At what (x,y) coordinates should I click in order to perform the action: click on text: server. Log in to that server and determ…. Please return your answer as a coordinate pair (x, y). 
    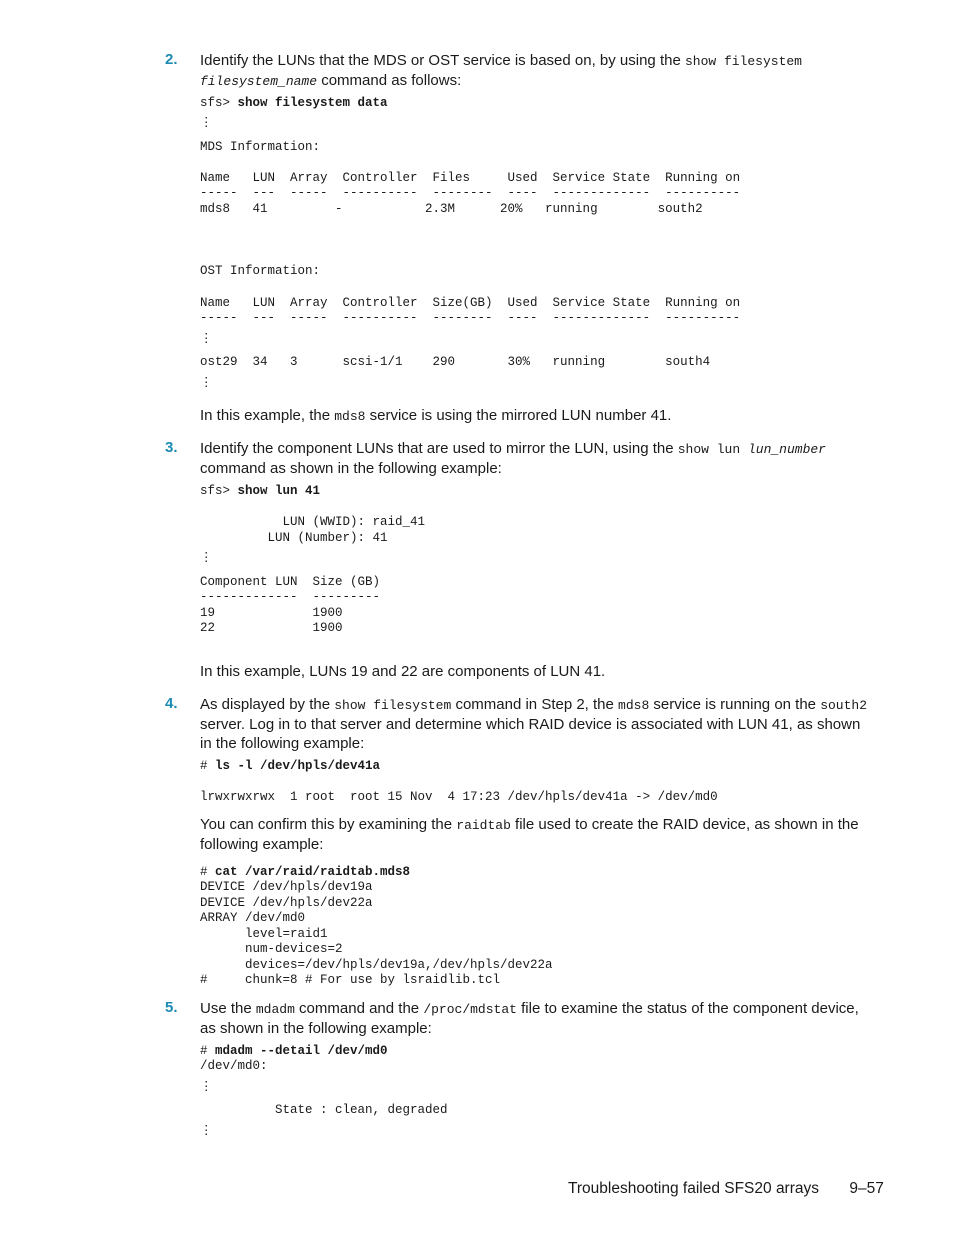
    Looking at the image, I should click on (530, 734).